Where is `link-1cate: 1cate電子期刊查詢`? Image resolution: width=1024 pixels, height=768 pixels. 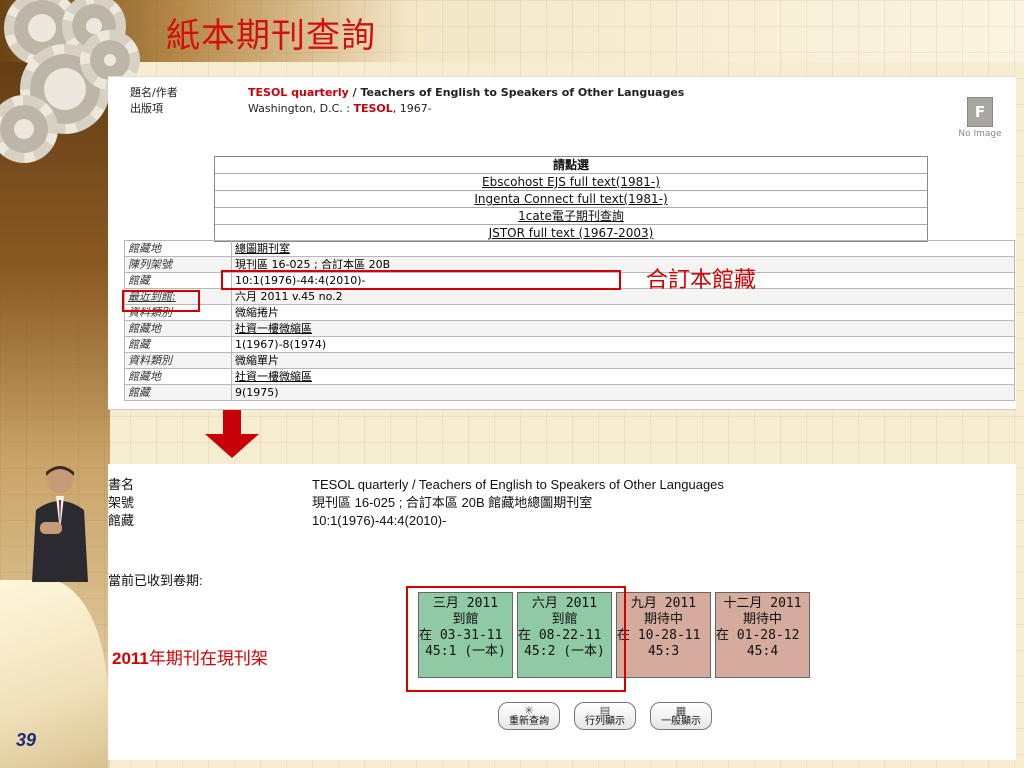
link-1cate: 1cate電子期刊查詢 is located at coordinates (571, 216).